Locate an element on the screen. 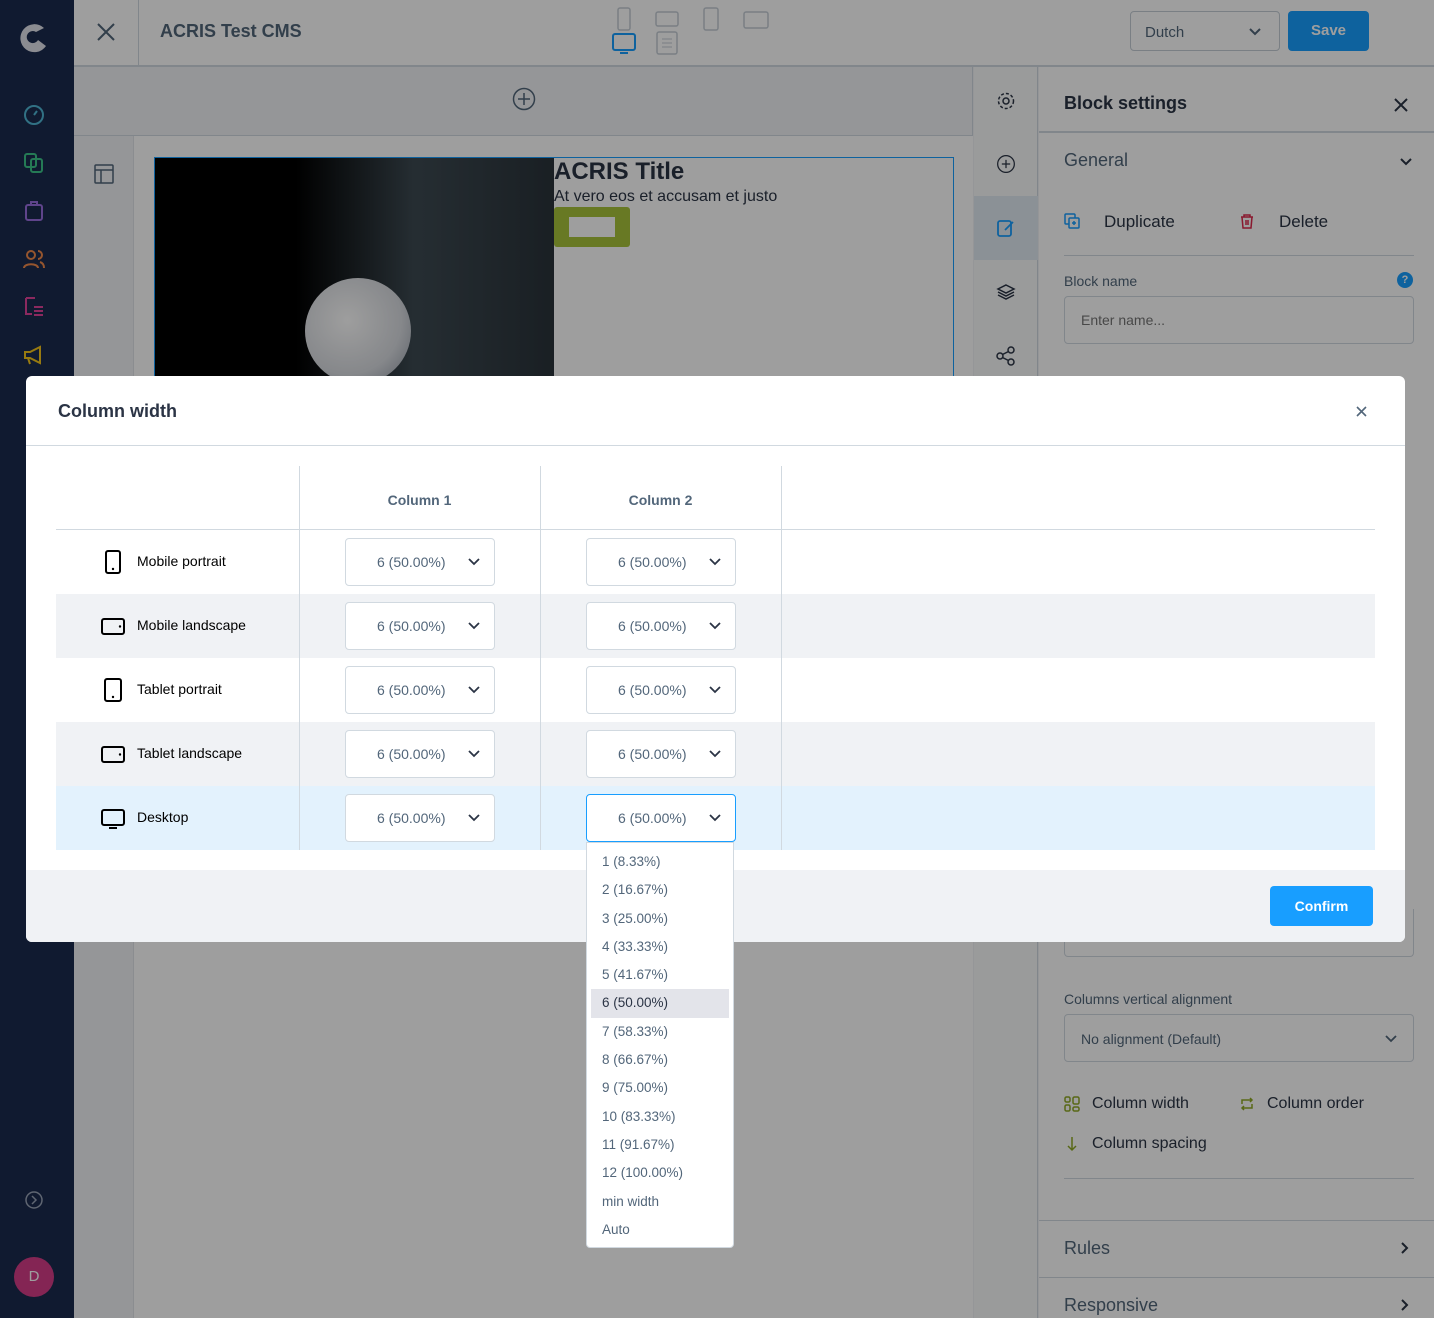 The image size is (1434, 1318). device-row: Mobile portrait 6 (50.00%) 6 (50.00%) is located at coordinates (715, 562).